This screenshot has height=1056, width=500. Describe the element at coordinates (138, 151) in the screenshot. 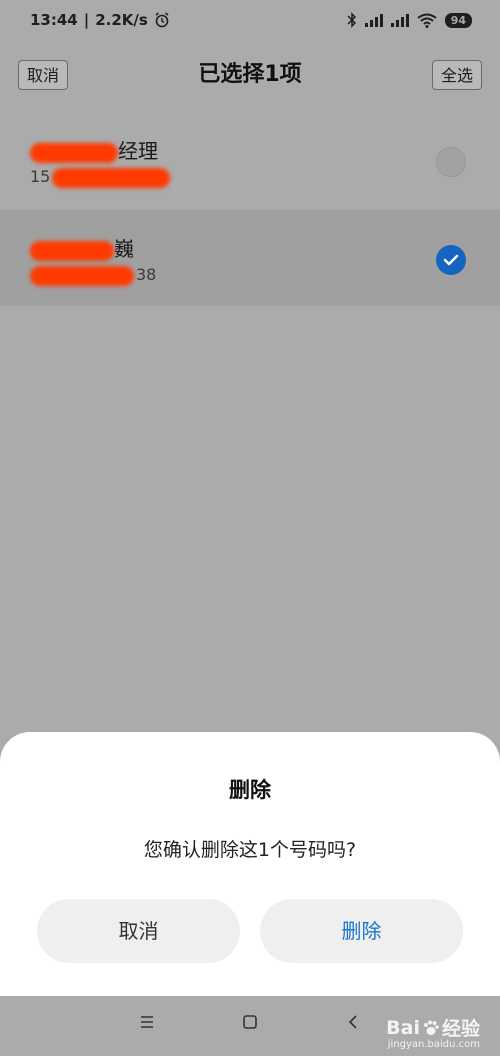

I see `contact-name-text: 经理` at that location.